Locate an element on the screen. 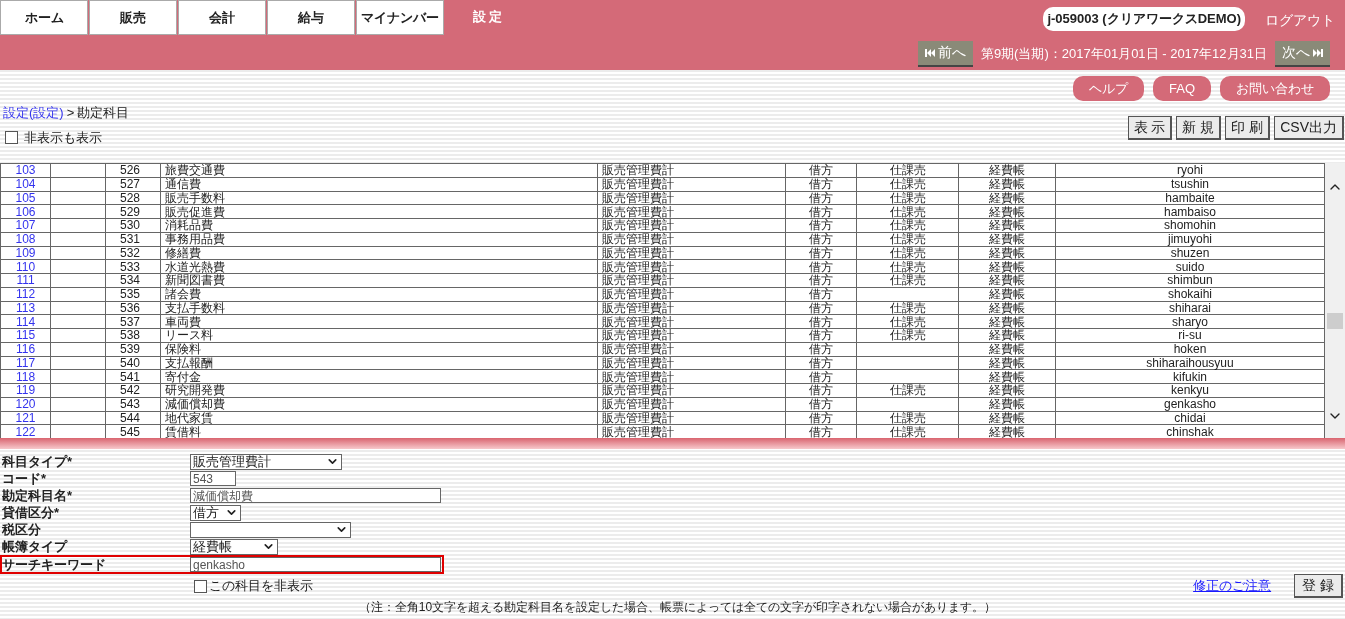  account-name-cell: 諸会費 is located at coordinates (379, 294).